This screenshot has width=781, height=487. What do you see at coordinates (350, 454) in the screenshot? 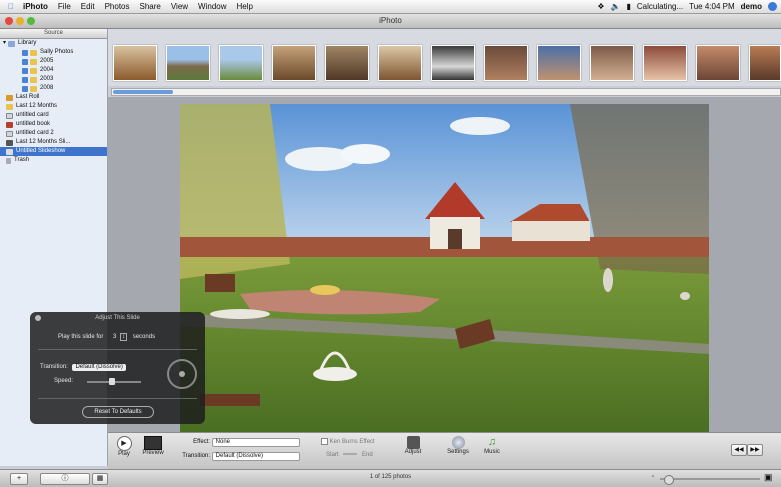
I see `start-end-switch` at bounding box center [350, 454].